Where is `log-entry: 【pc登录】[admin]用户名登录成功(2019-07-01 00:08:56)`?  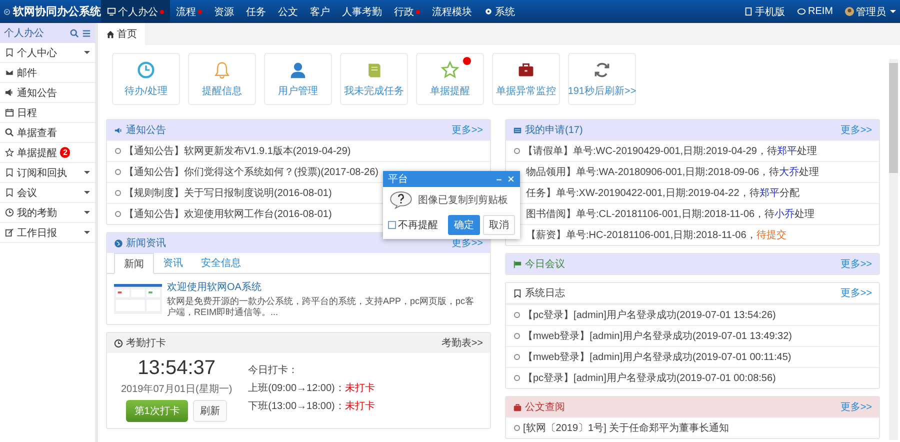 log-entry: 【pc登录】[admin]用户名登录成功(2019-07-01 00:08:56) is located at coordinates (649, 378).